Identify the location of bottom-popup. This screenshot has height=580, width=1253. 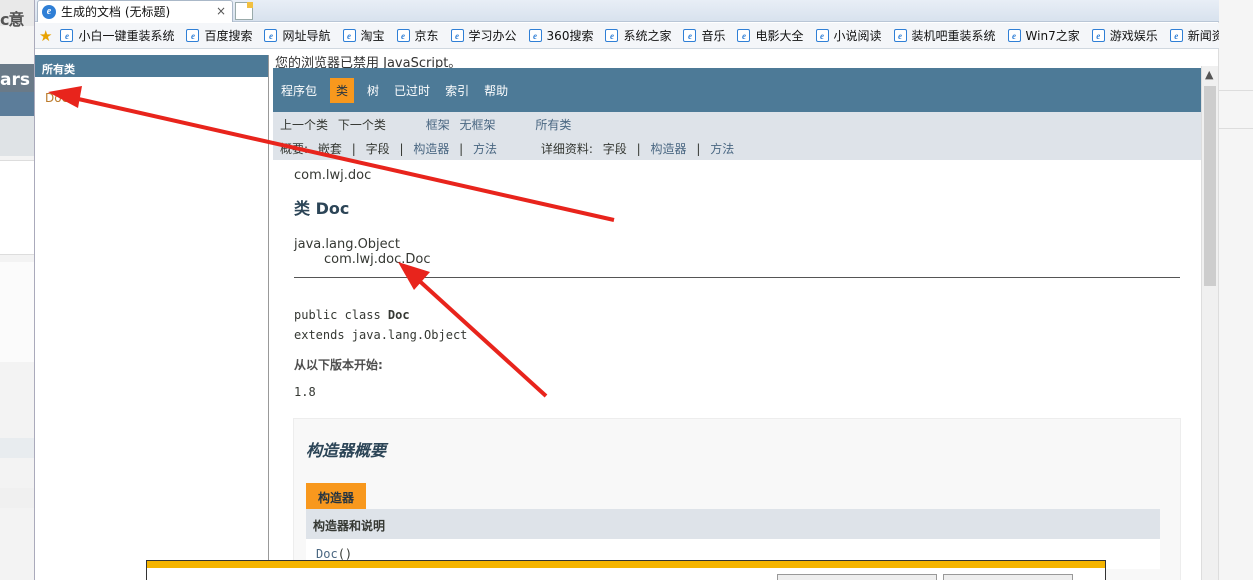
(626, 570).